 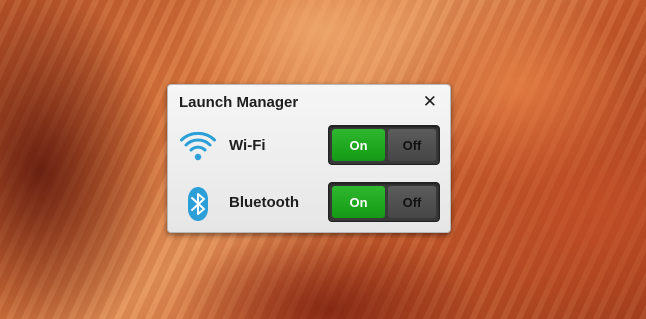 I want to click on wifi-off-button: Off, so click(x=412, y=145).